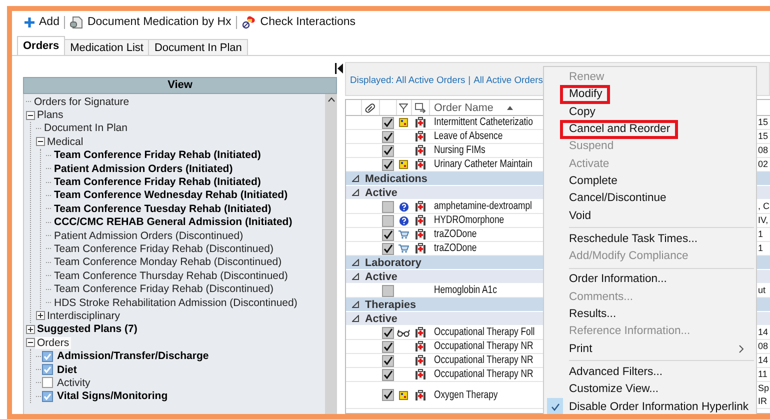  Describe the element at coordinates (764, 395) in the screenshot. I see `table-cell: Sp IR` at that location.